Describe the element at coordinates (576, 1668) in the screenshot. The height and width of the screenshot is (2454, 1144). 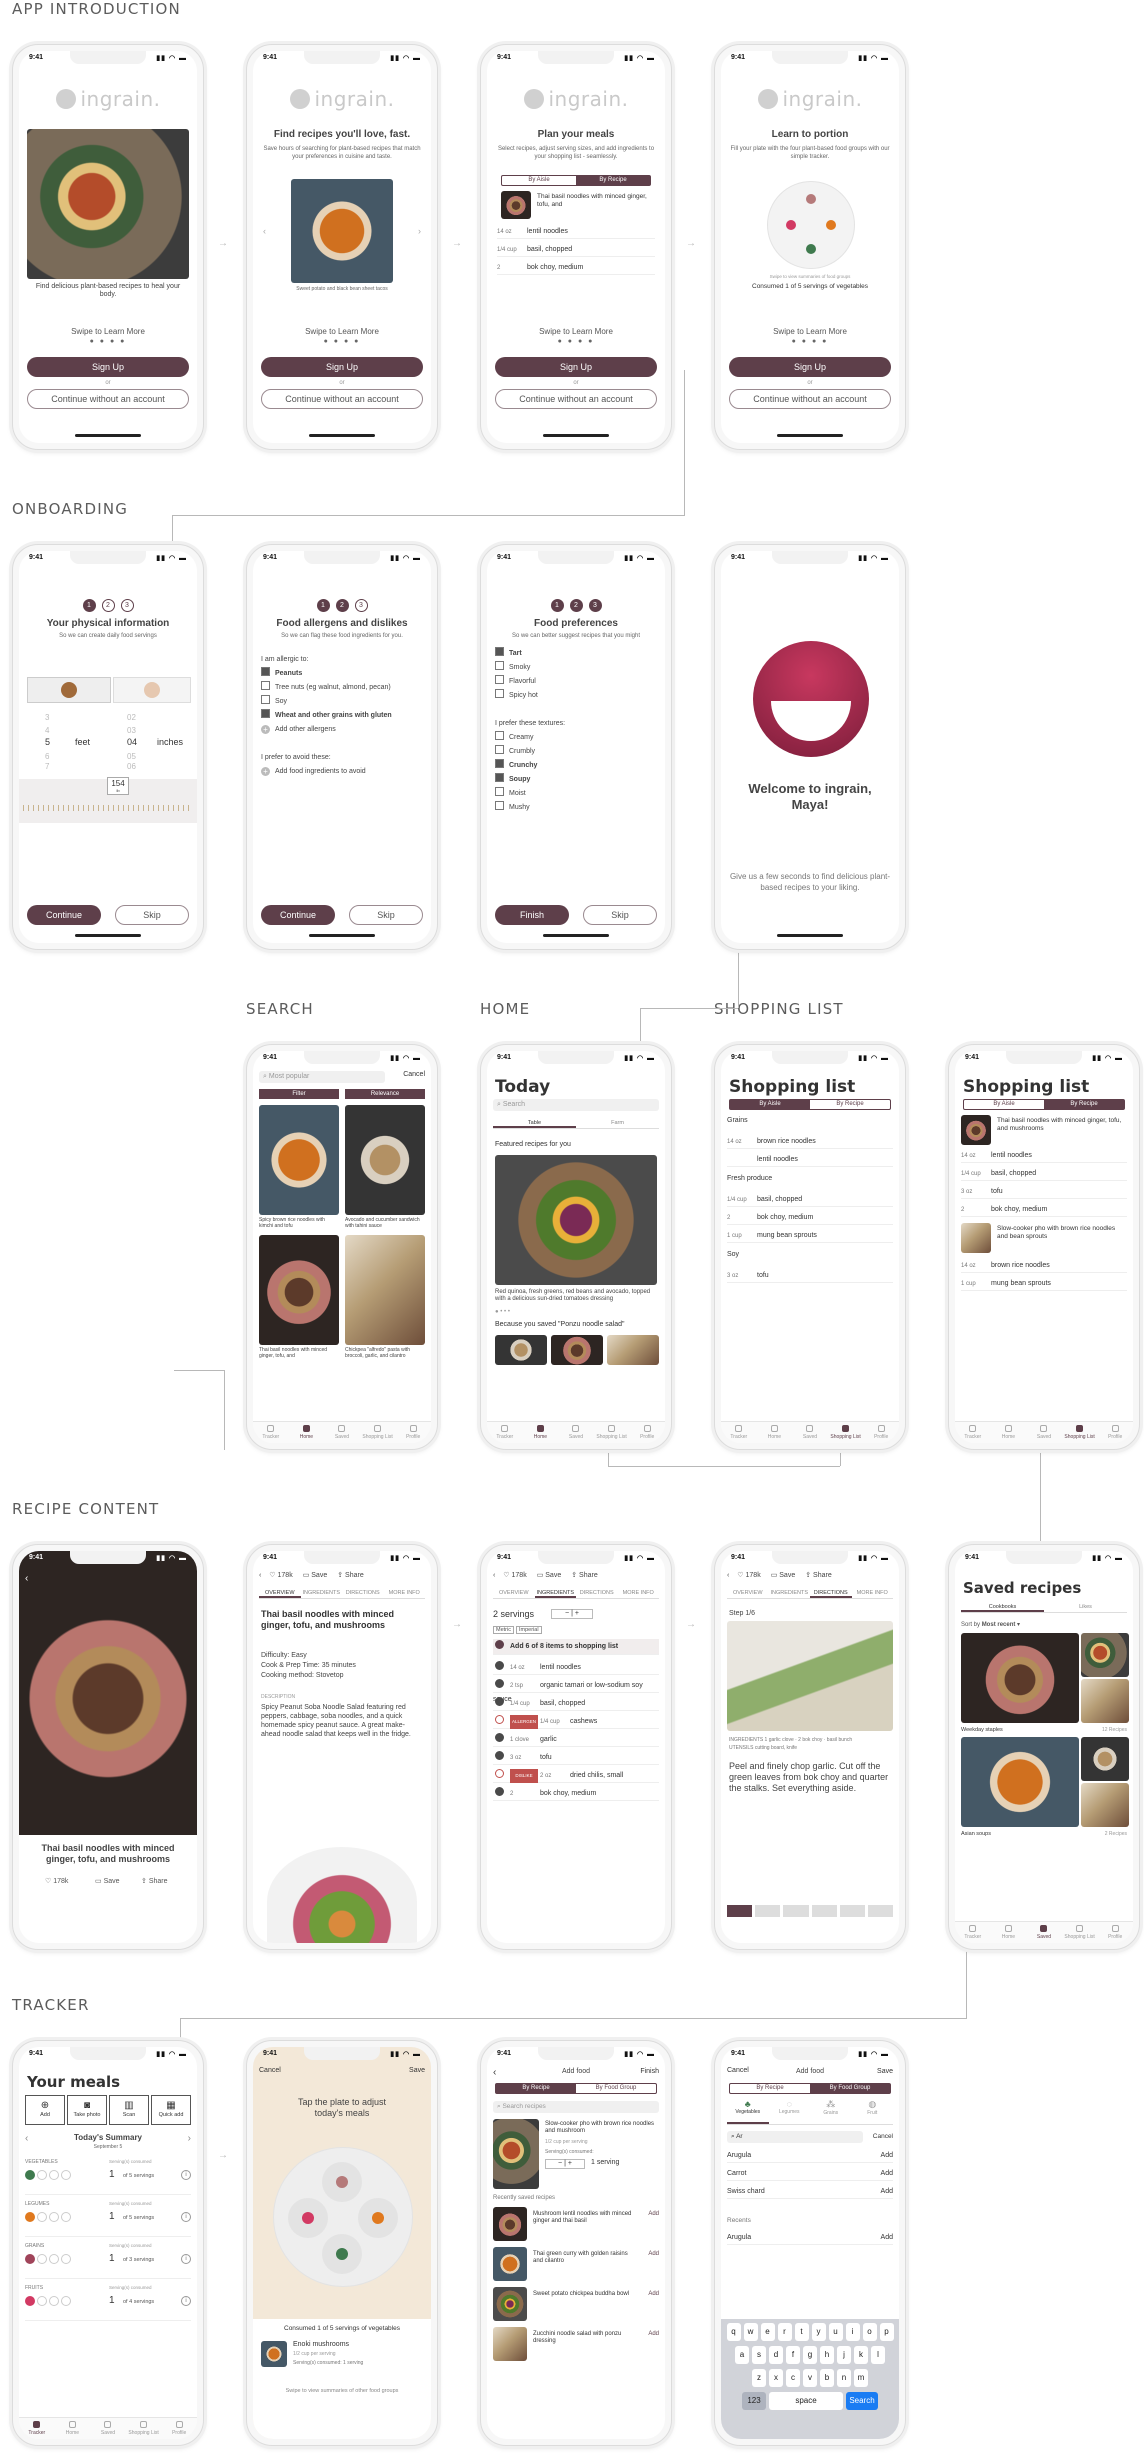
I see `ingredient-row: 14 oz lentil noodles` at that location.